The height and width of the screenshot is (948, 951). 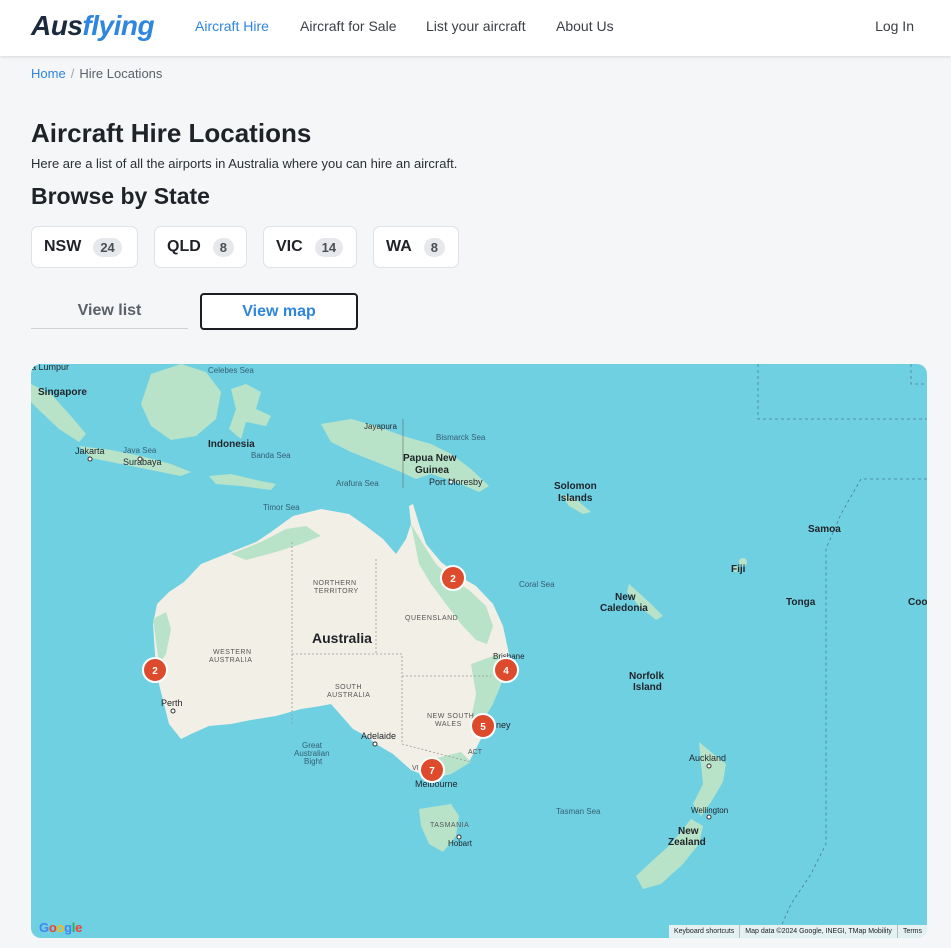 What do you see at coordinates (357, 483) in the screenshot?
I see `map-label: Arafura Sea` at bounding box center [357, 483].